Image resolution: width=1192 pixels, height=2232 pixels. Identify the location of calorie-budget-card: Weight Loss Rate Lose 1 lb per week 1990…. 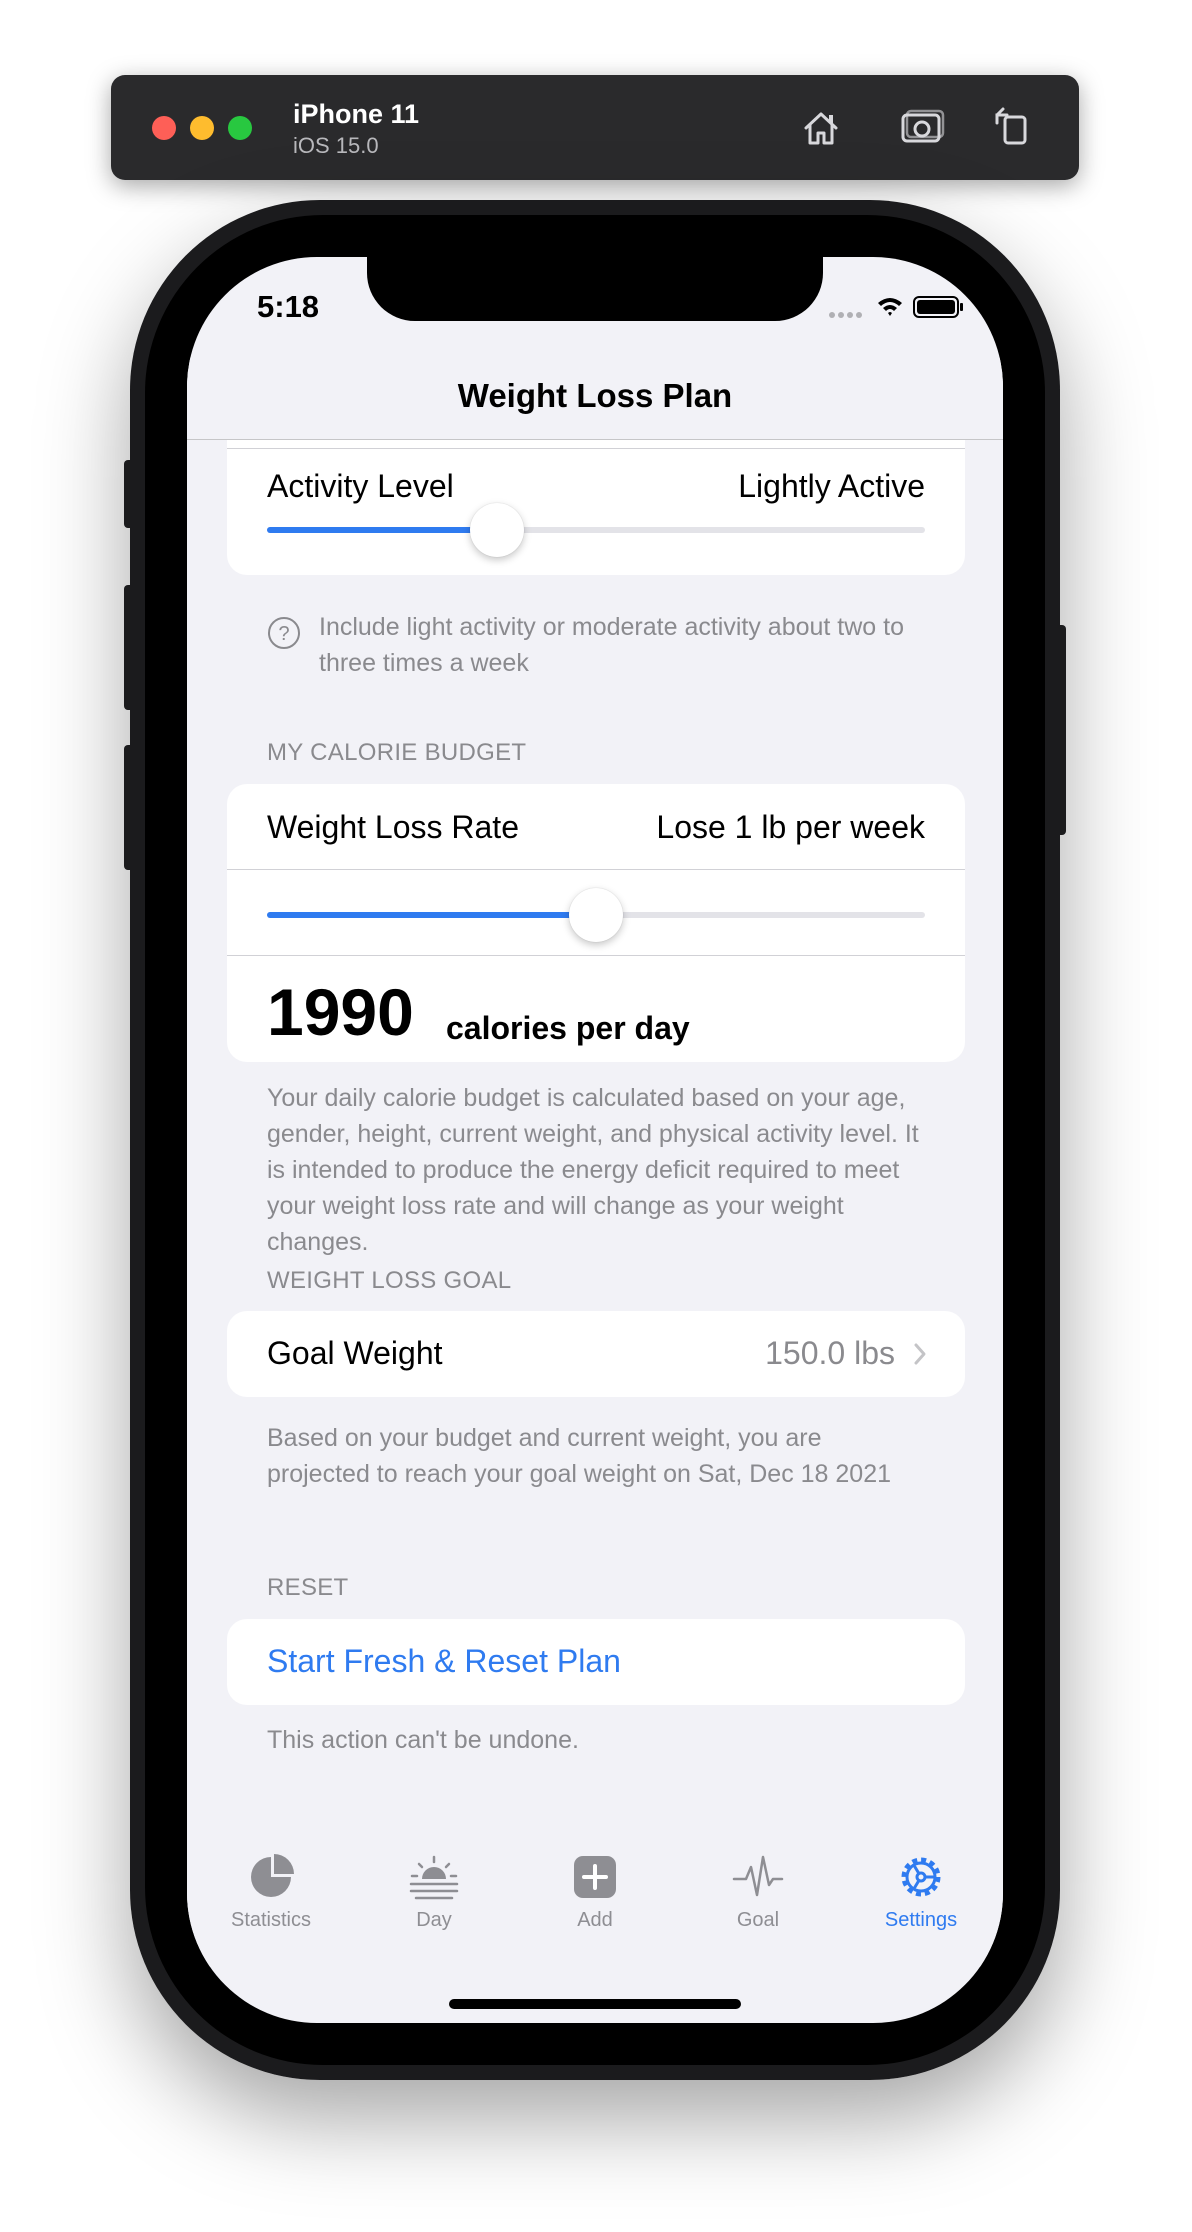
(596, 923).